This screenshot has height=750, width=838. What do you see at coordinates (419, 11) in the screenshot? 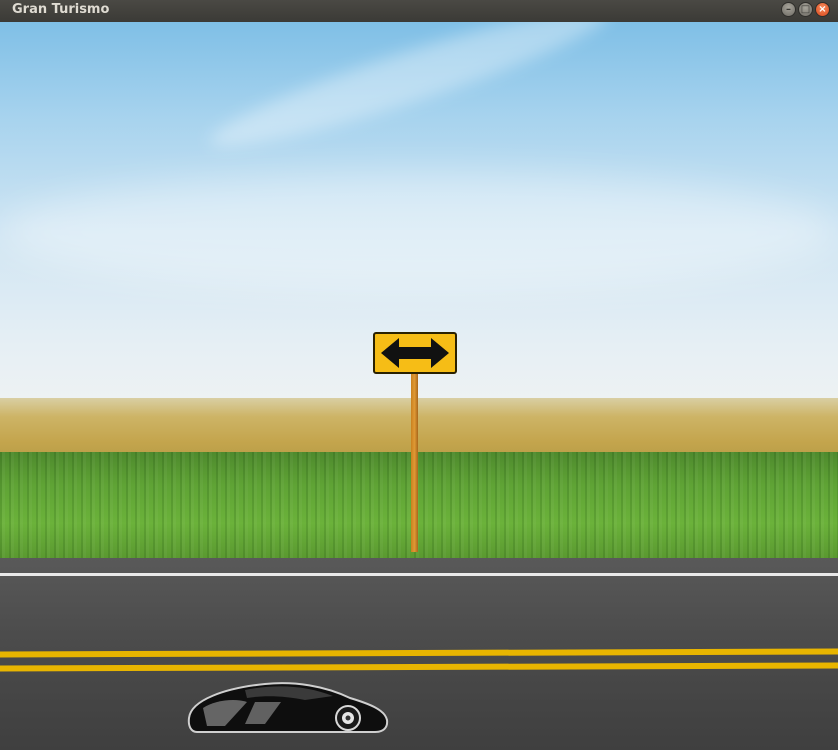
I see `window-titlebar: Gran Turismo – □ ×` at bounding box center [419, 11].